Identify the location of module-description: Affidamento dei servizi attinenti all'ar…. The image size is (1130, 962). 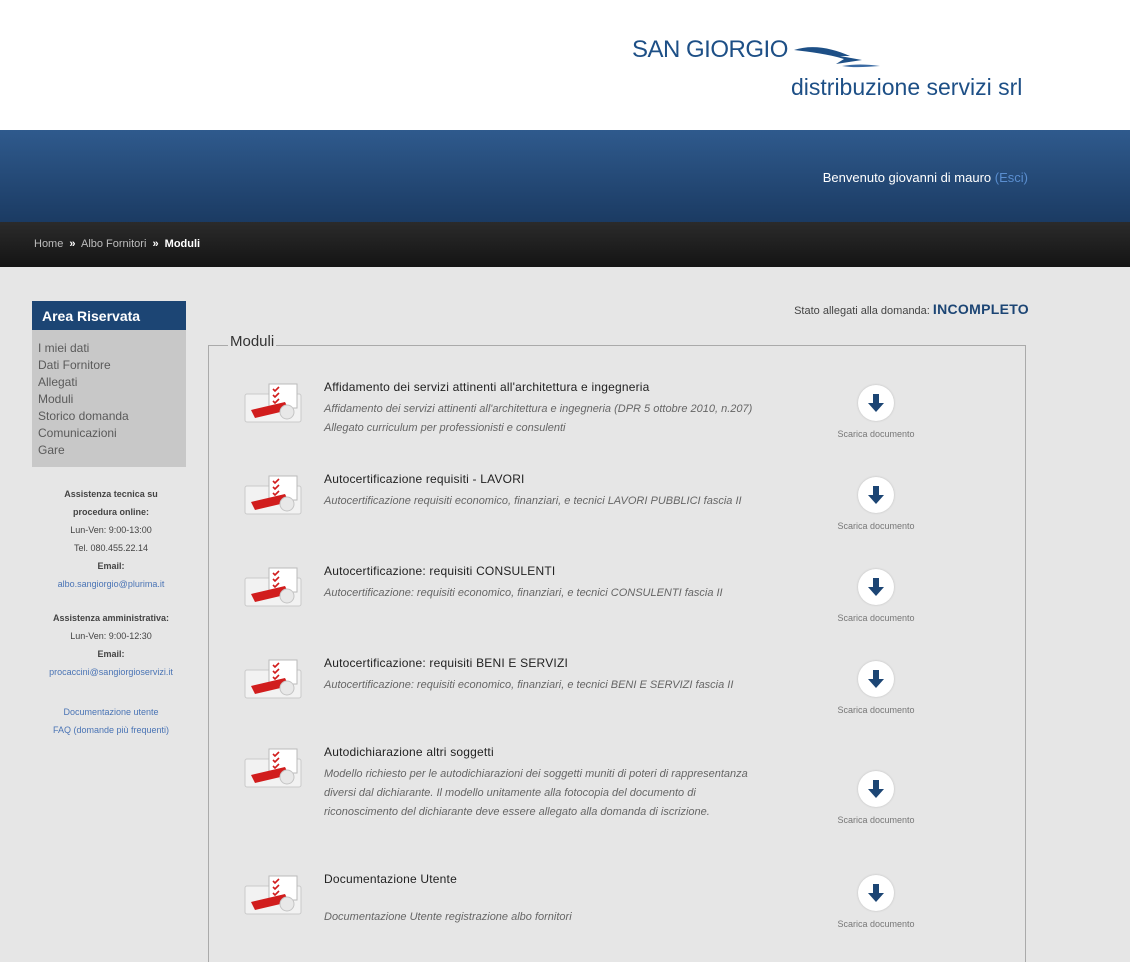
(538, 418).